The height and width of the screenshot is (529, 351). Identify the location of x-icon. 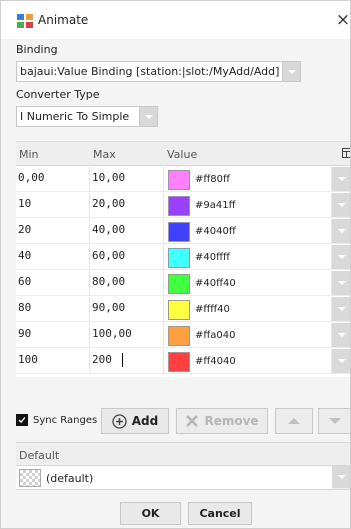
(192, 421).